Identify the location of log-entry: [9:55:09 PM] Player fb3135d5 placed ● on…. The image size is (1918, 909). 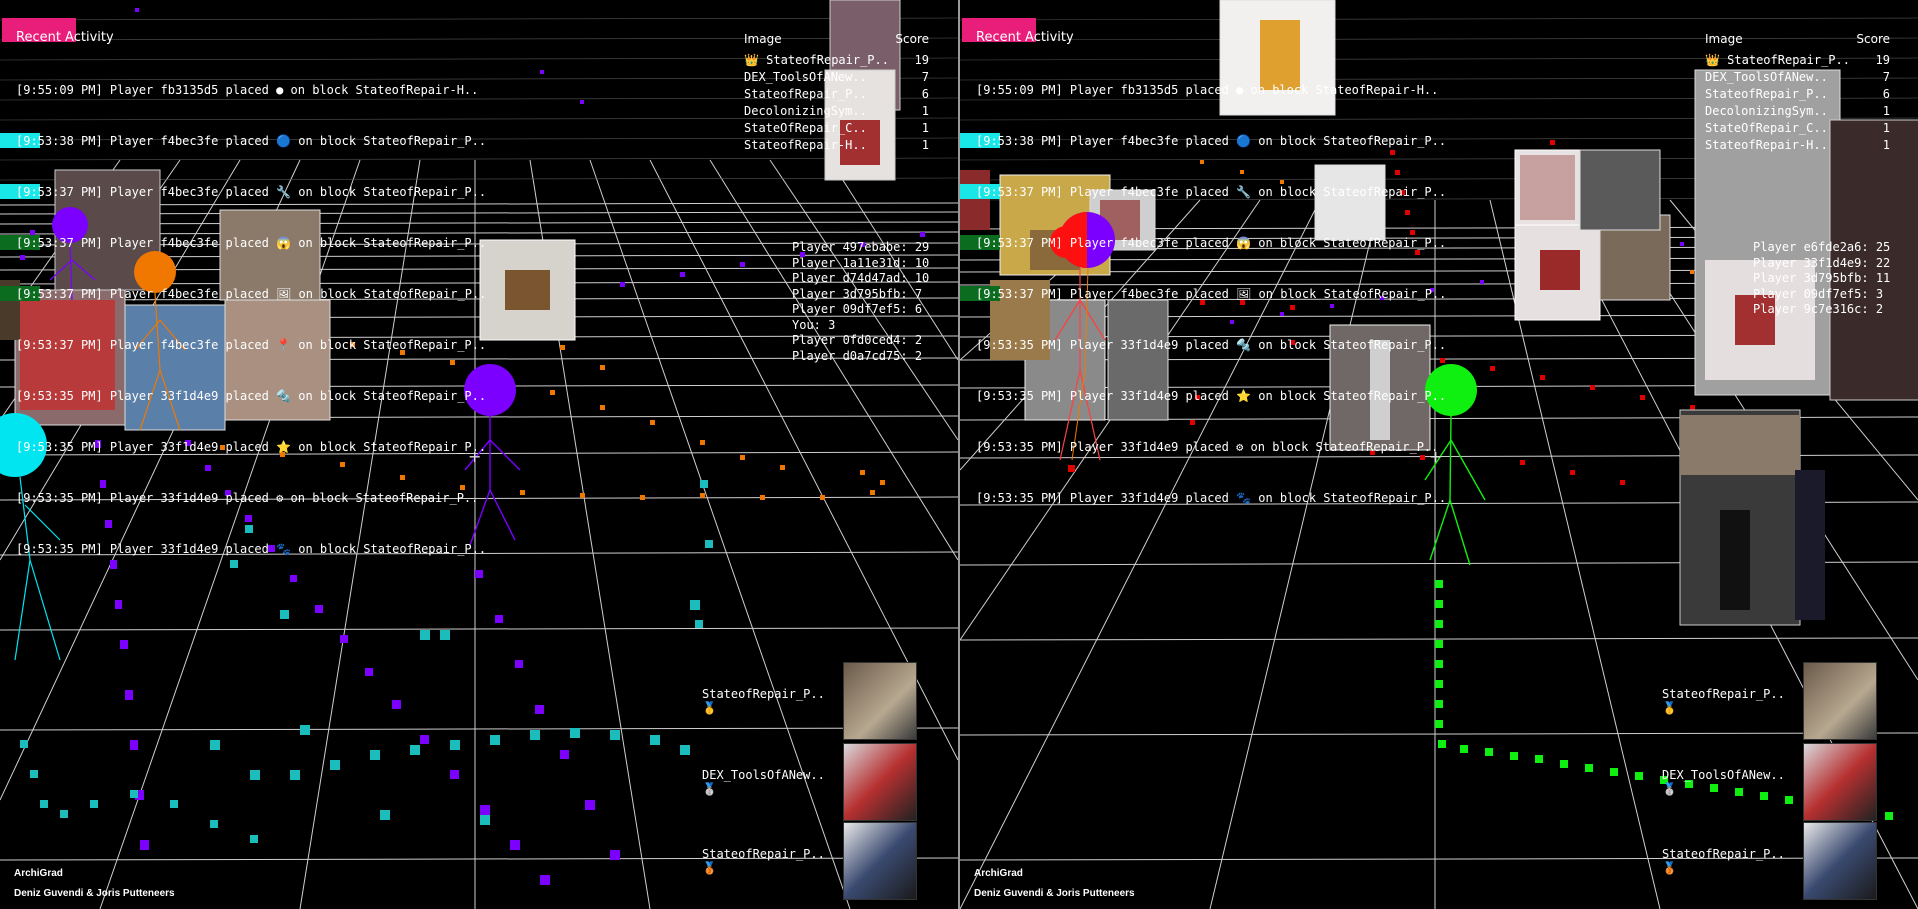
(1211, 90).